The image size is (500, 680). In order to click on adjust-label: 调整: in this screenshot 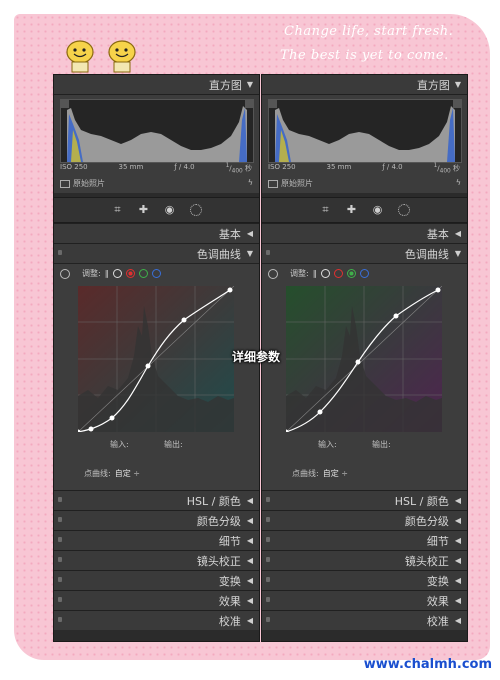, I will do `click(299, 273)`.